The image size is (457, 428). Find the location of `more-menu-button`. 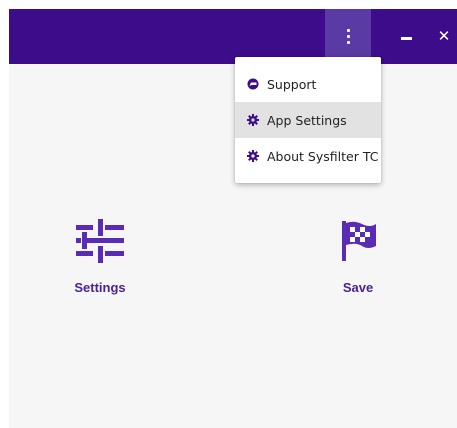

more-menu-button is located at coordinates (348, 36).